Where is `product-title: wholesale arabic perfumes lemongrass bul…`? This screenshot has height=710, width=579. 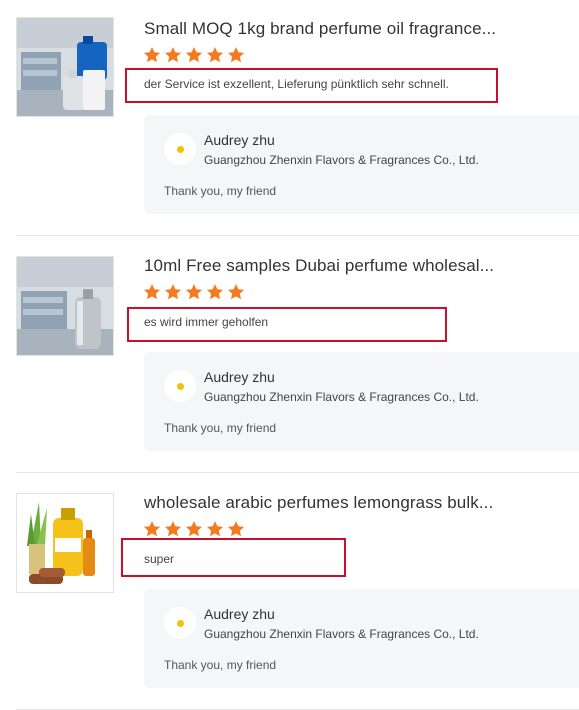 product-title: wholesale arabic perfumes lemongrass bul… is located at coordinates (318, 503).